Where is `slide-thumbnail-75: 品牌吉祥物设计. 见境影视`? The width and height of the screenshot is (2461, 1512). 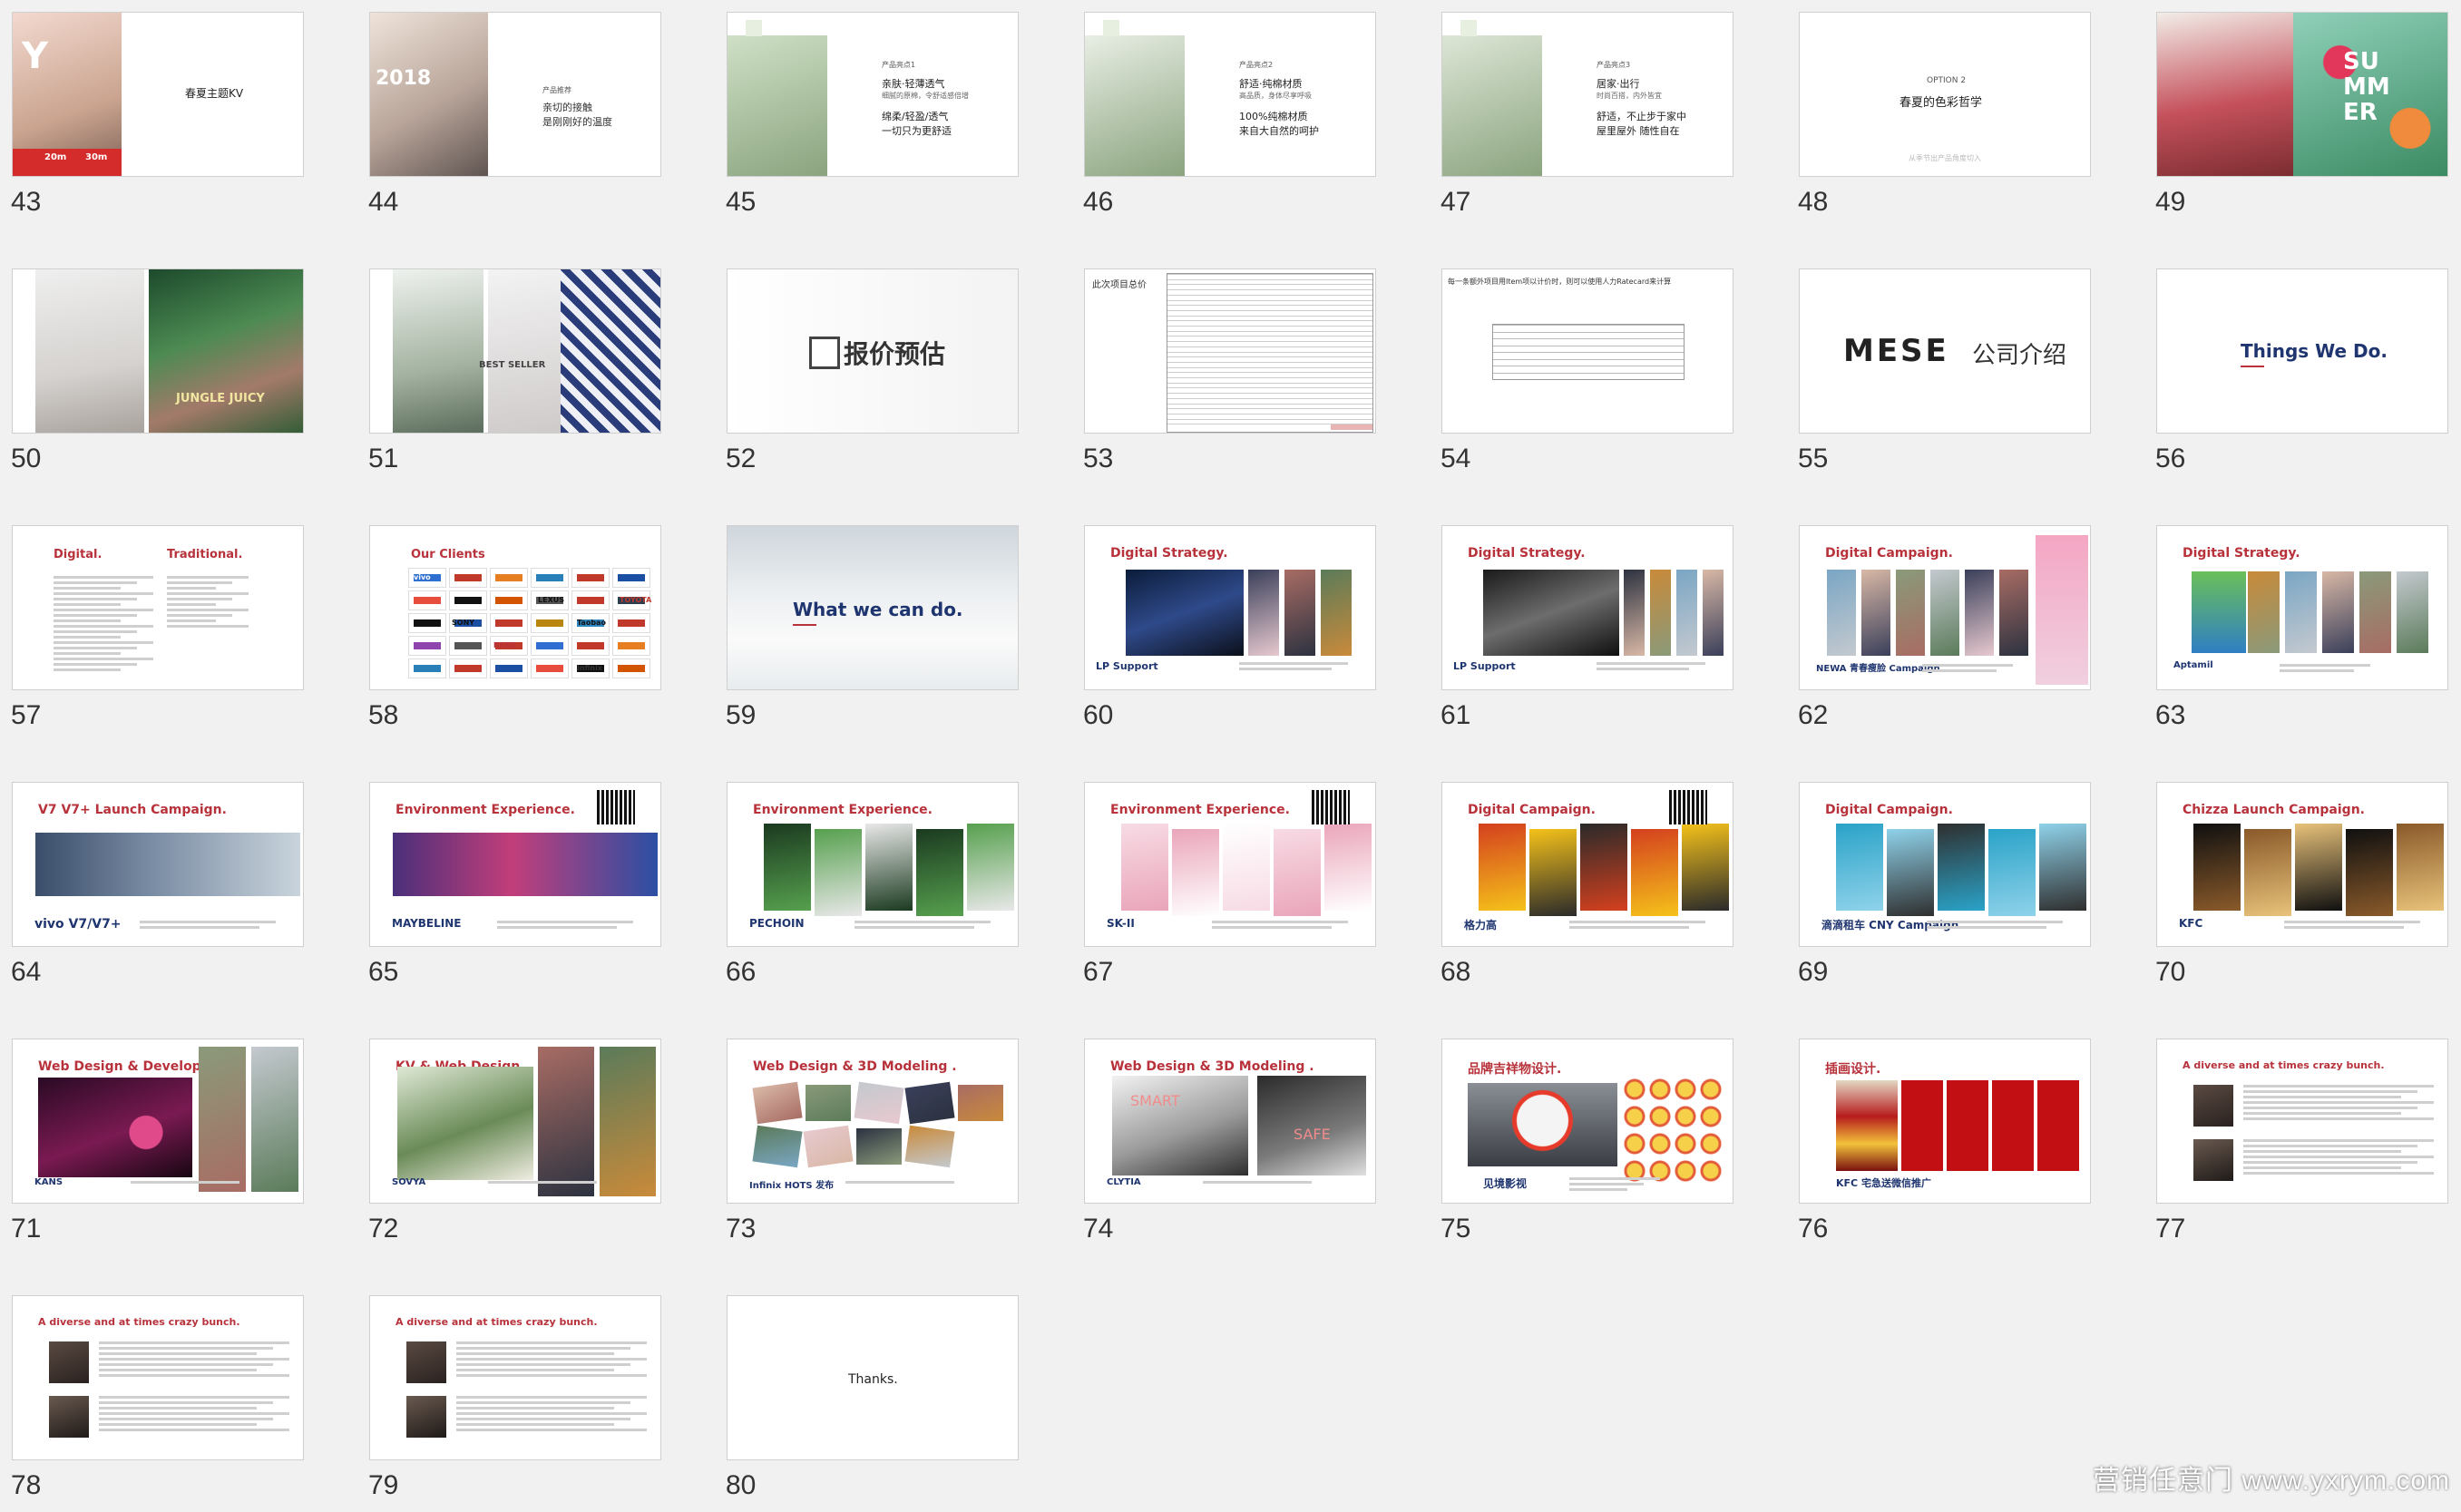 slide-thumbnail-75: 品牌吉祥物设计. 见境影视 is located at coordinates (1587, 1121).